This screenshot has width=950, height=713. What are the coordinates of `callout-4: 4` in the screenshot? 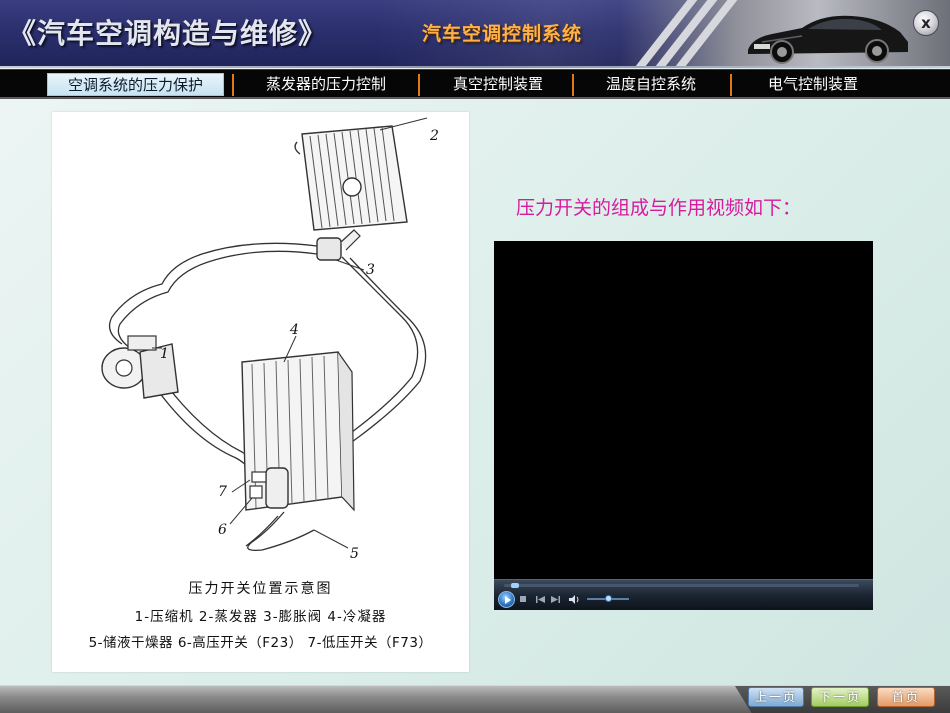 It's located at (294, 330).